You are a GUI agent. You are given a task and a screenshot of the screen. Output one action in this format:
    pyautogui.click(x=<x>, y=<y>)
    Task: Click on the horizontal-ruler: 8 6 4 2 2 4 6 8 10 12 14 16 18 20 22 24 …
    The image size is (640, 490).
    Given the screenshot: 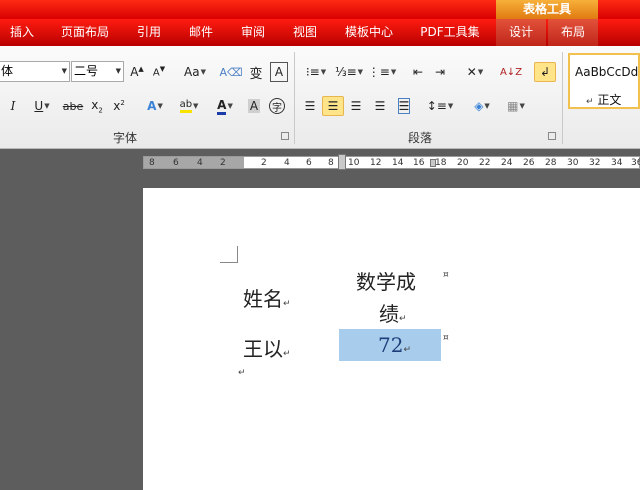 What is the action you would take?
    pyautogui.click(x=391, y=162)
    